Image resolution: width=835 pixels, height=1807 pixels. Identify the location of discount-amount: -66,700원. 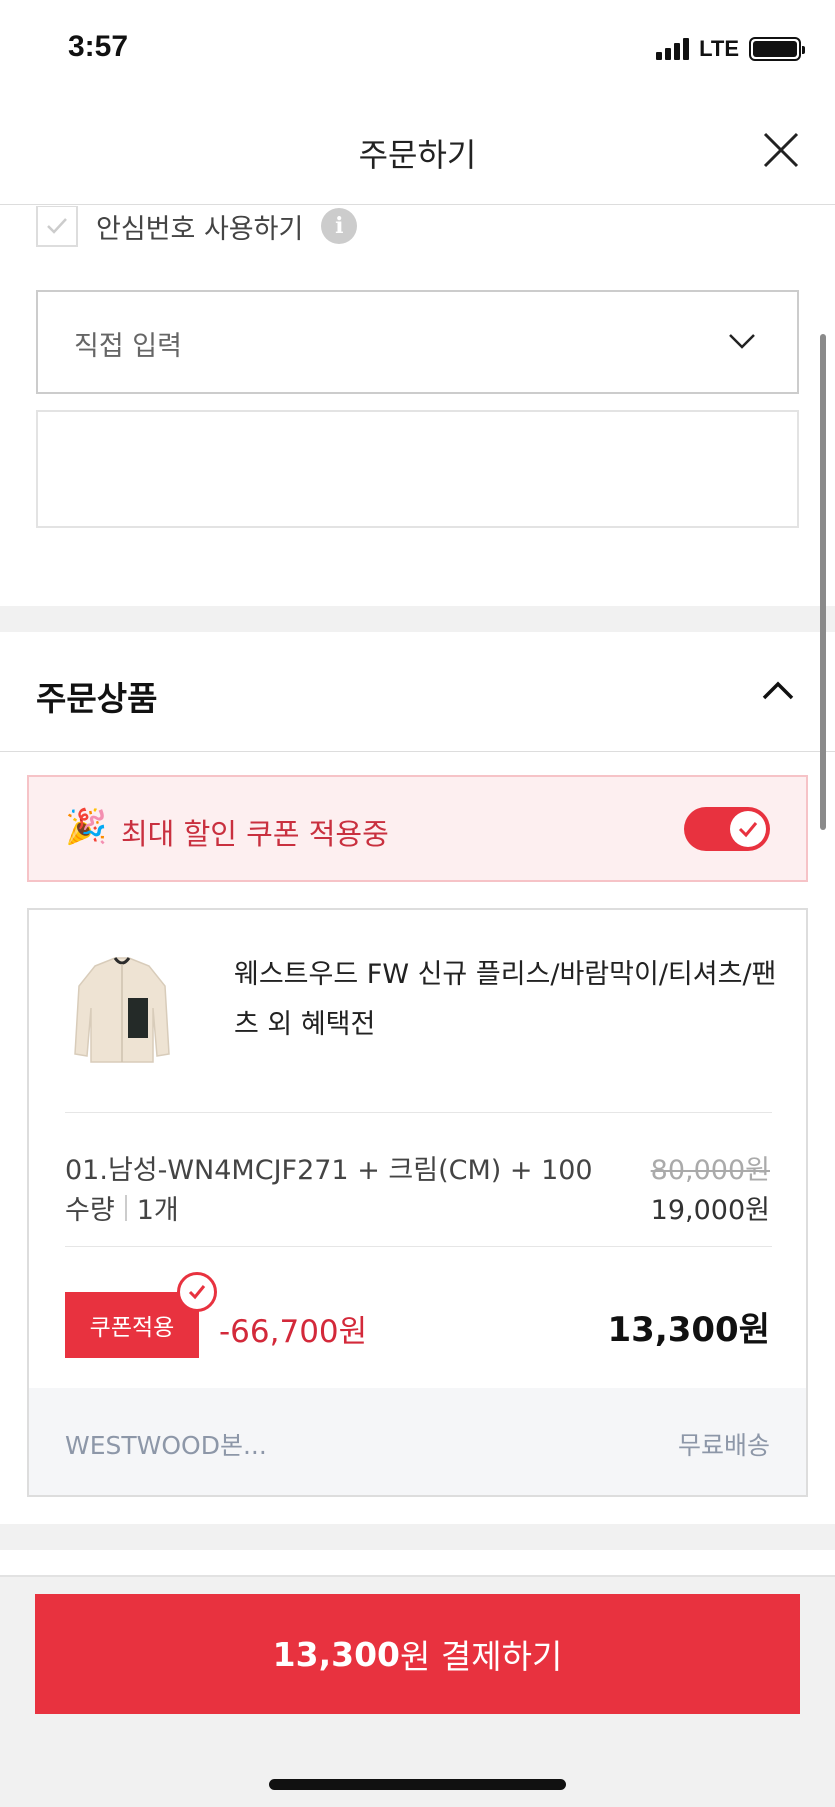
(293, 1332).